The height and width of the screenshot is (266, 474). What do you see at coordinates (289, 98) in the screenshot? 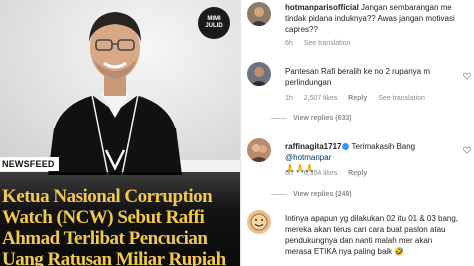
I see `comment-time: 1h` at bounding box center [289, 98].